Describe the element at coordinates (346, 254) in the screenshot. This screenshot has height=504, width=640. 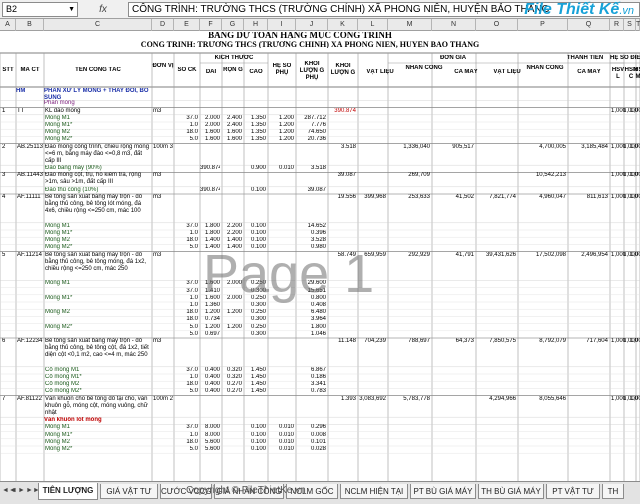
I see `row-khoi-luong: 58.749` at that location.